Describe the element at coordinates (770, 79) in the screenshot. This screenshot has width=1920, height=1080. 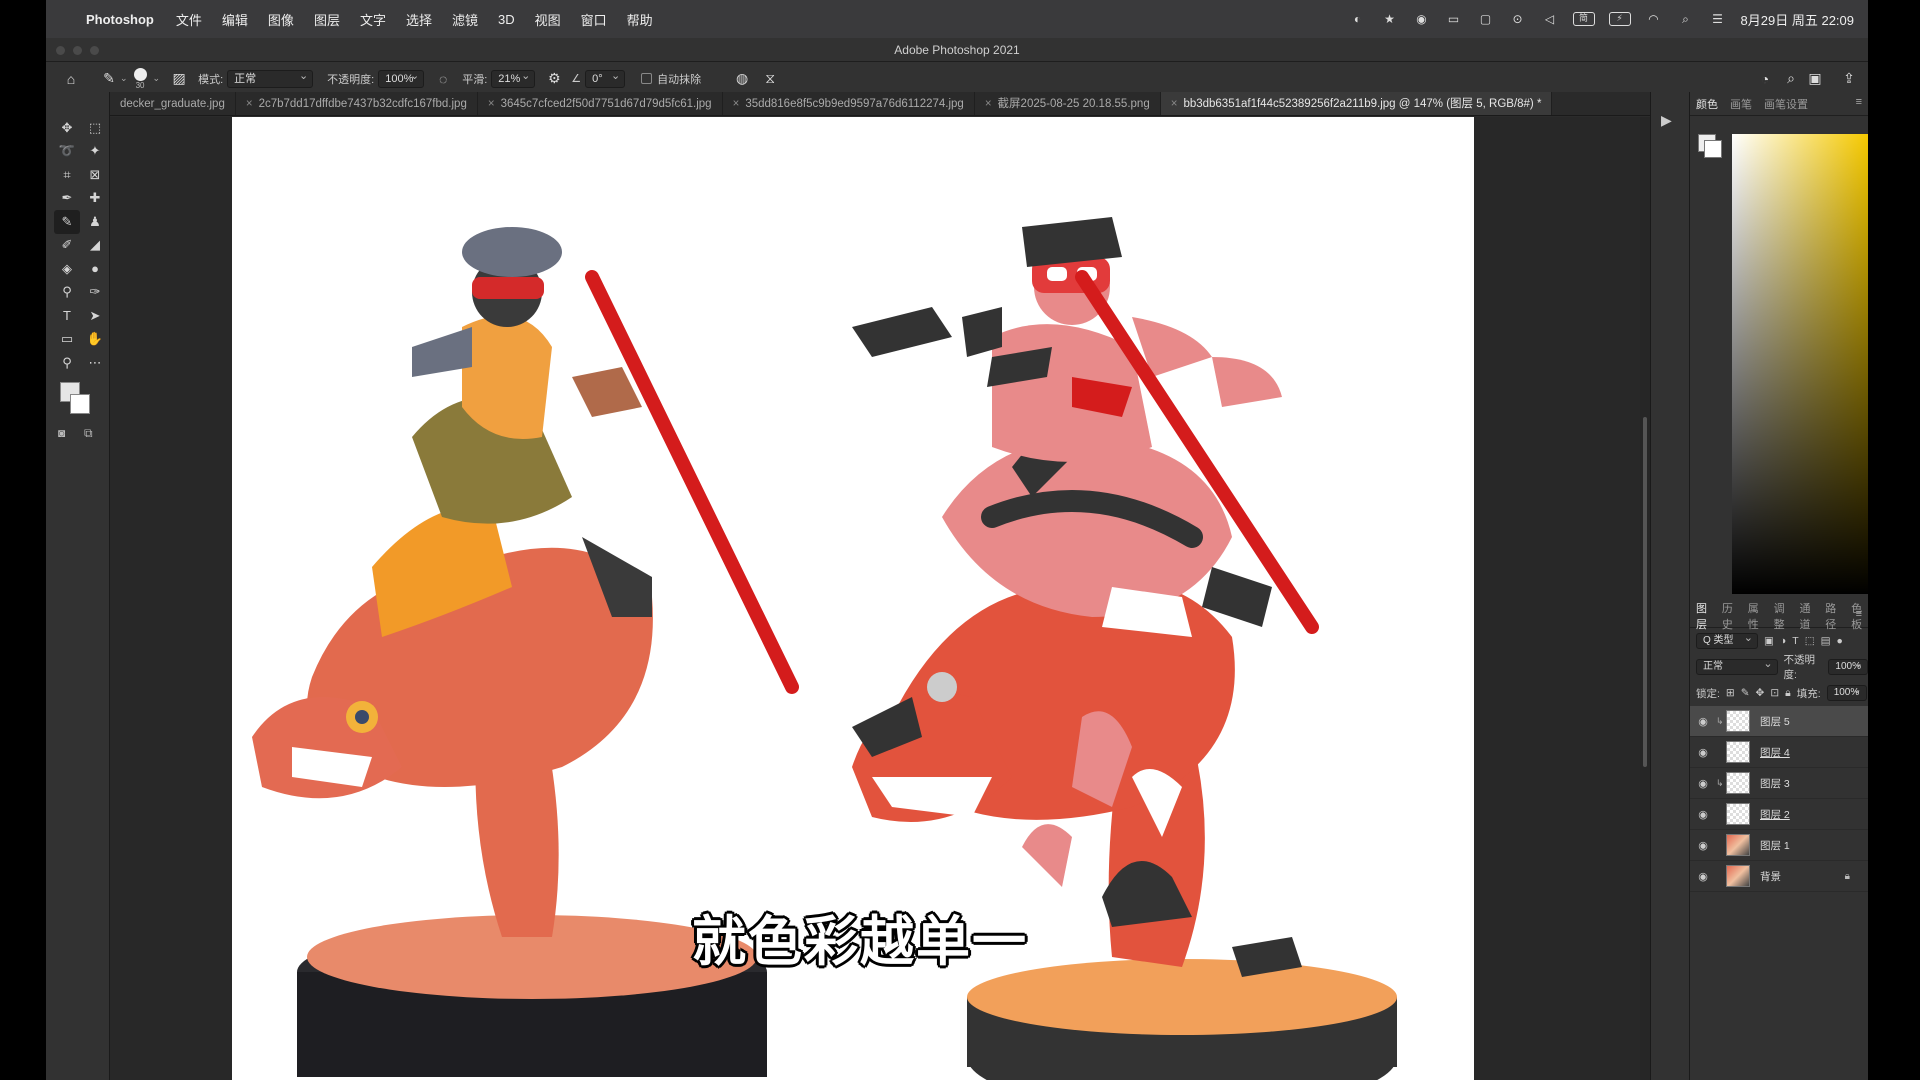
I see `symmetry-icon: ⧖` at that location.